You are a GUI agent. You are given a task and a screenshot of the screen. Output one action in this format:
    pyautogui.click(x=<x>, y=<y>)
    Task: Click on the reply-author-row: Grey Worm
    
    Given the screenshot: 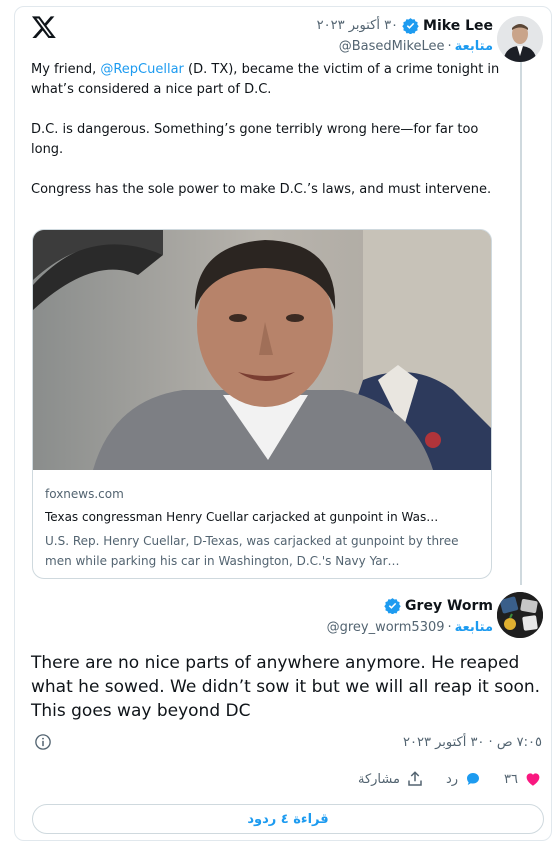 What is the action you would take?
    pyautogui.click(x=438, y=605)
    